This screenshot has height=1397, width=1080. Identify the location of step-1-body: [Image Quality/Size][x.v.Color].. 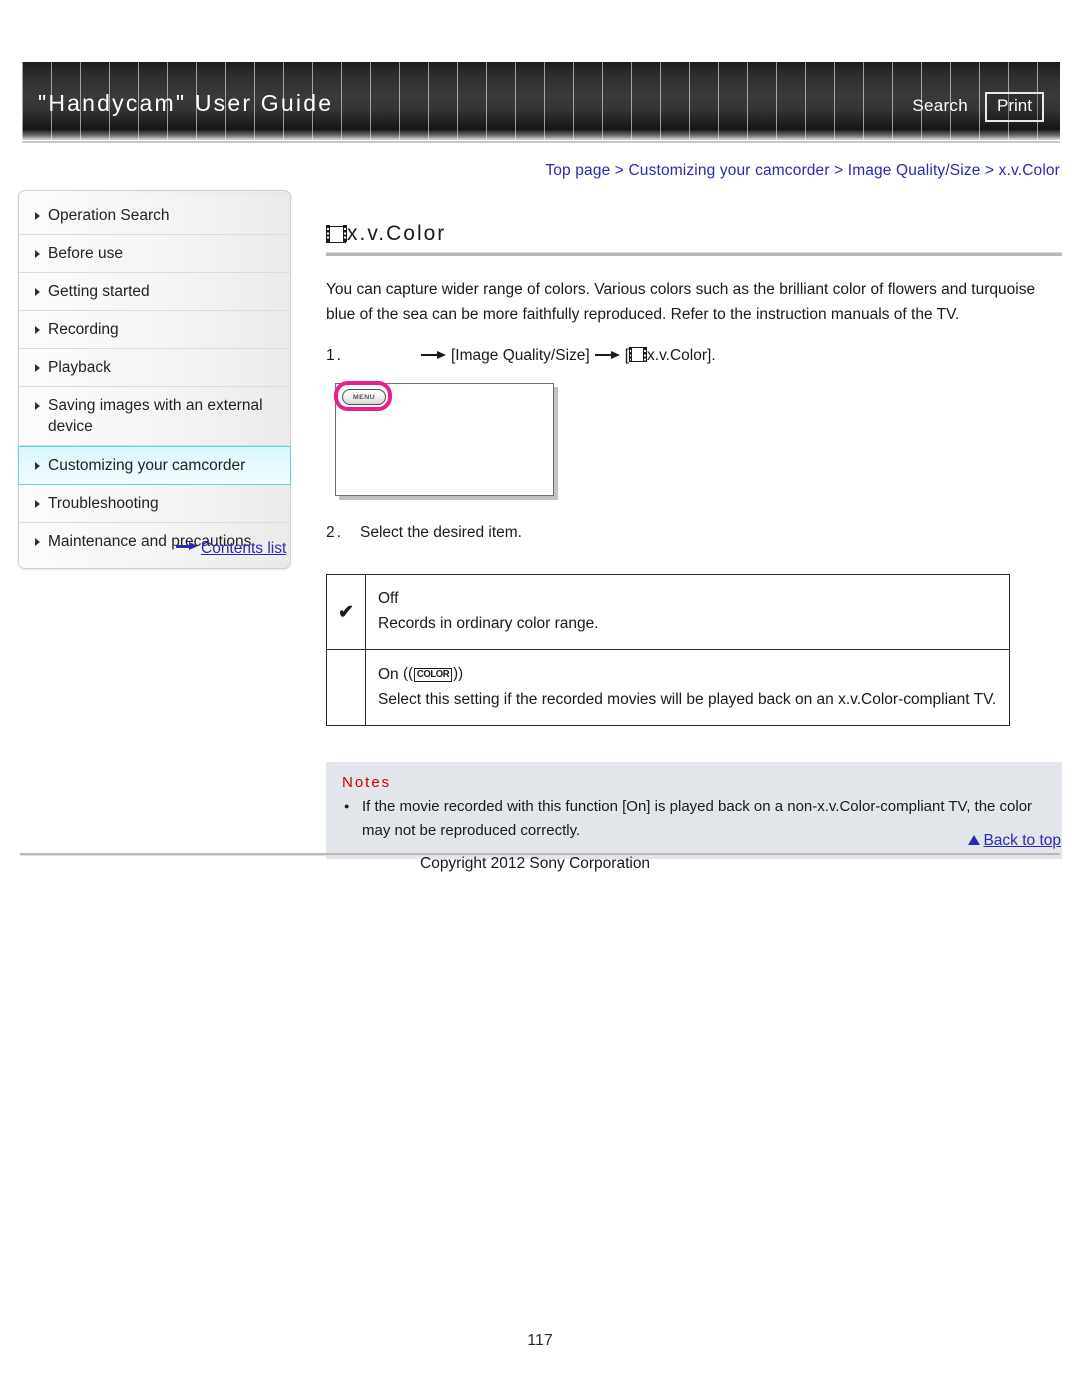
(711, 355).